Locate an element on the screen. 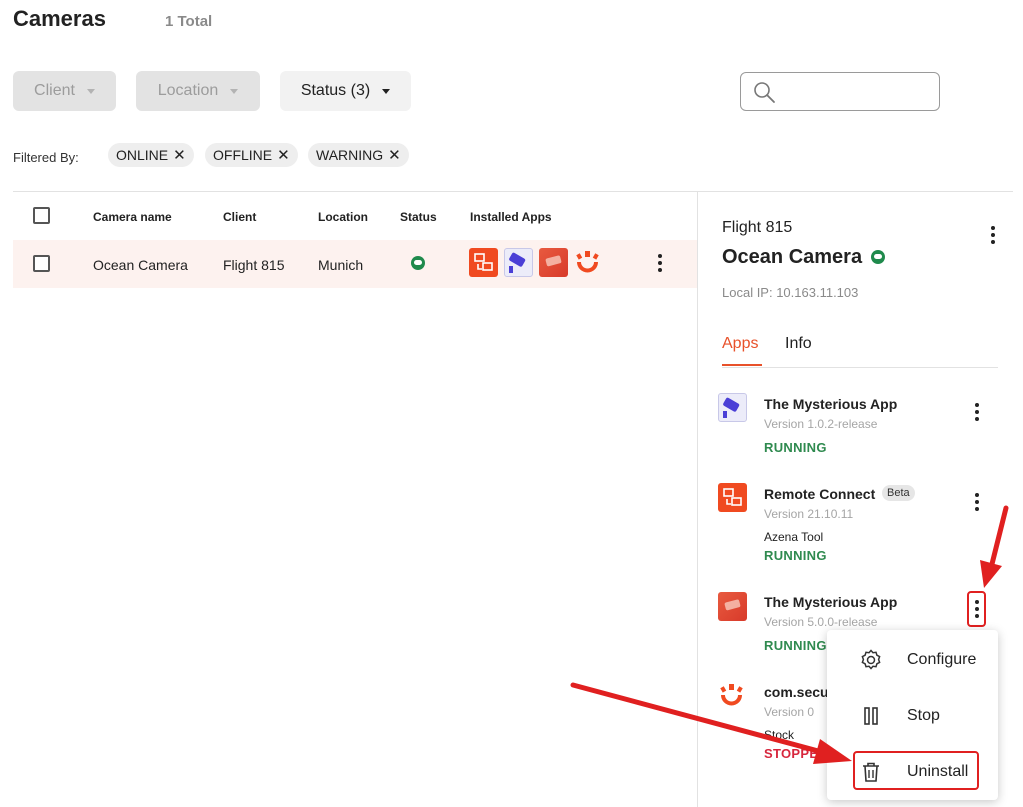  location-cell: Munich is located at coordinates (341, 265).